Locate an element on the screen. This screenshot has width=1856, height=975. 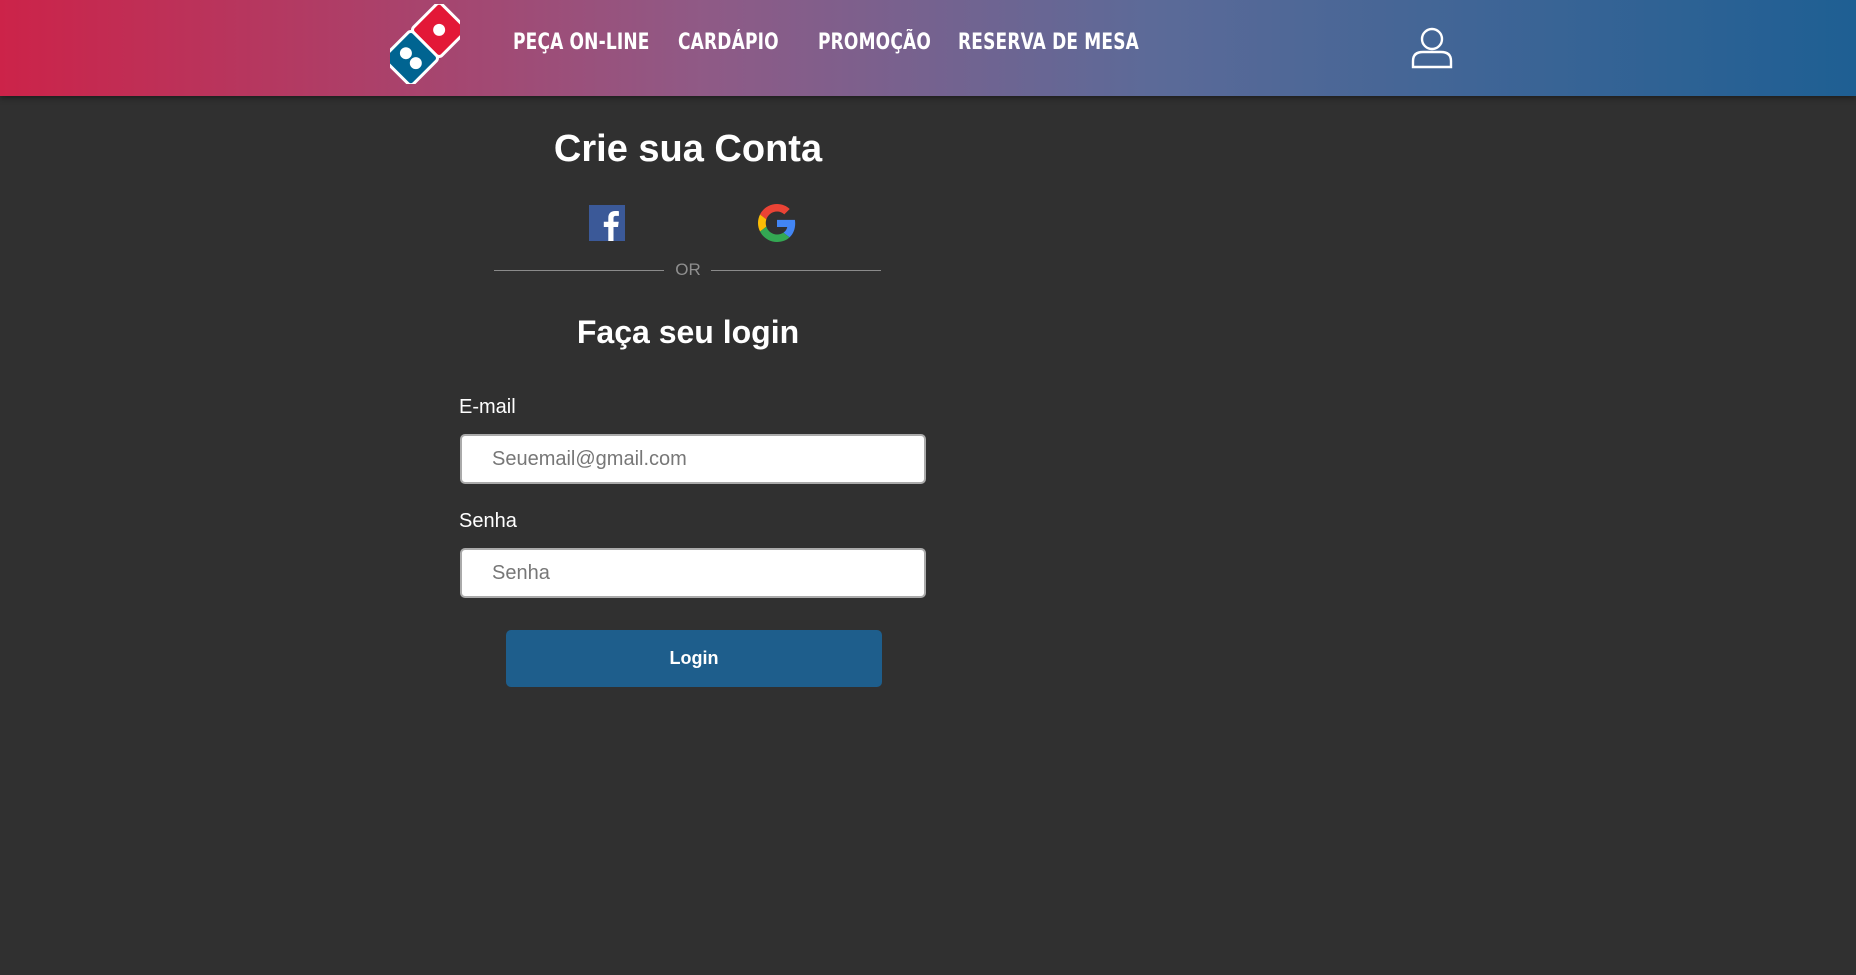
login-title: Faça seu login is located at coordinates (688, 332).